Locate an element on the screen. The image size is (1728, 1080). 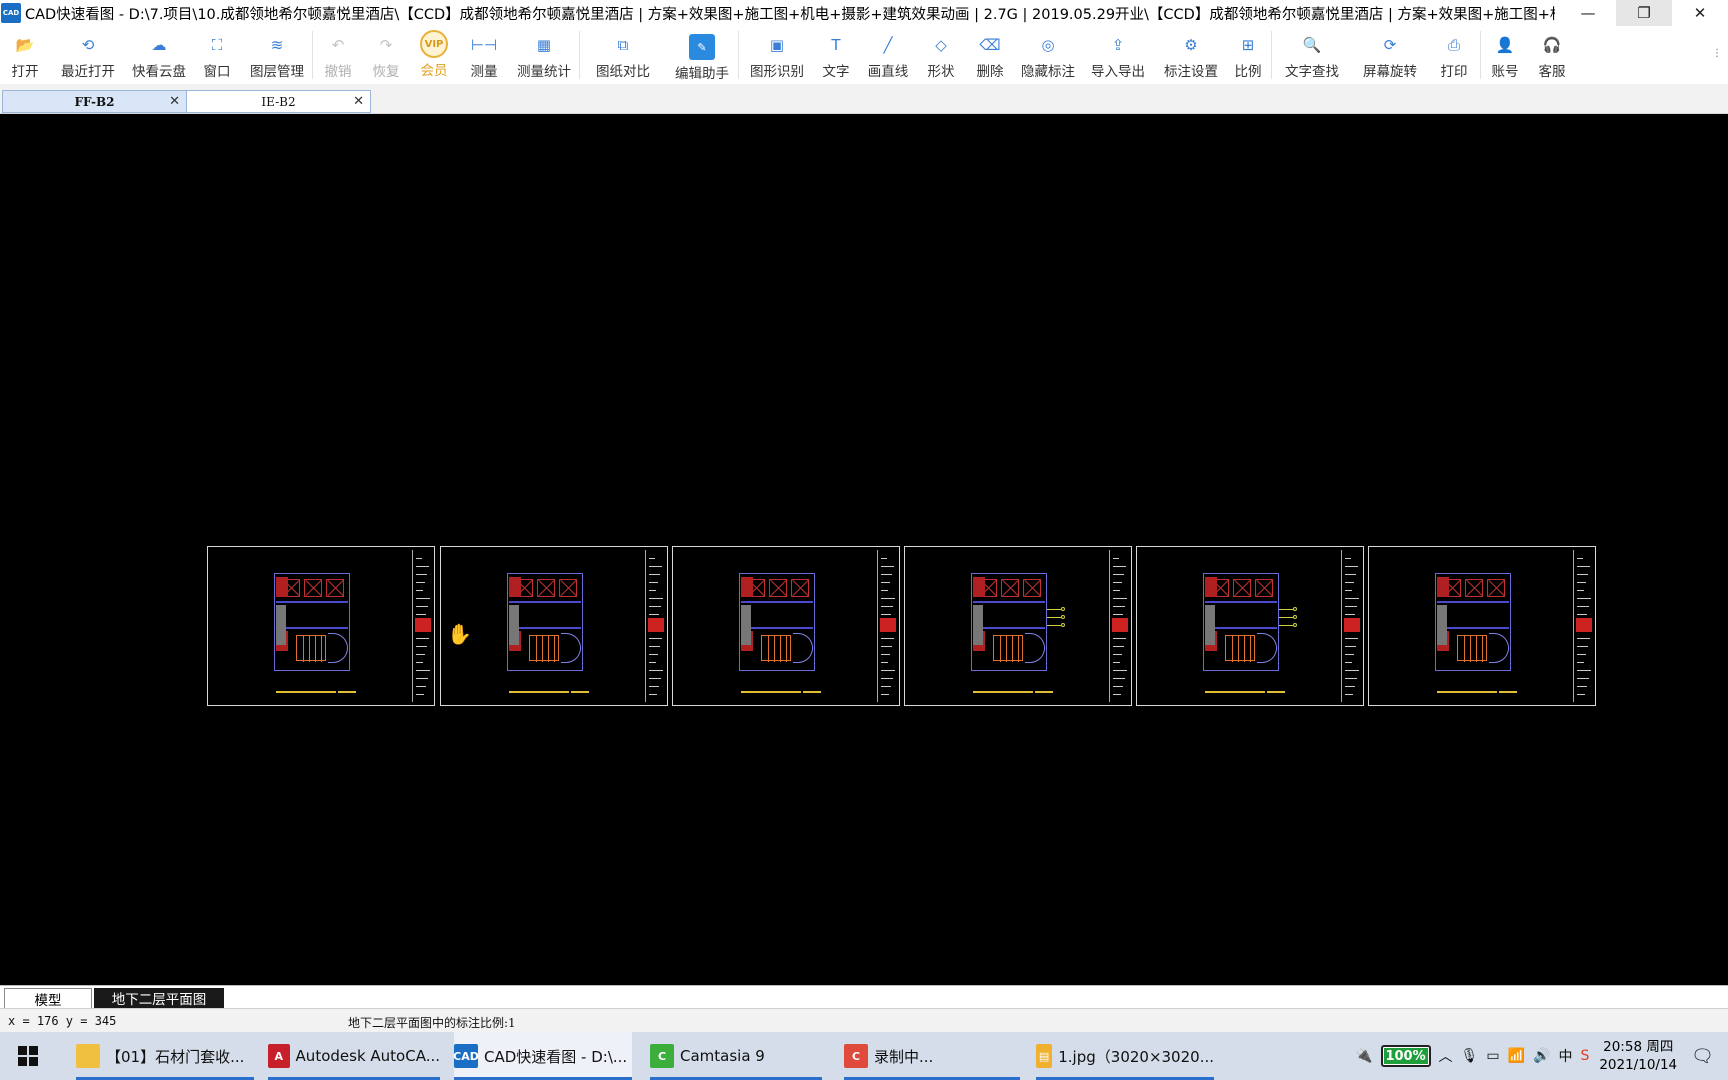
folder-icon is located at coordinates (88, 1056).